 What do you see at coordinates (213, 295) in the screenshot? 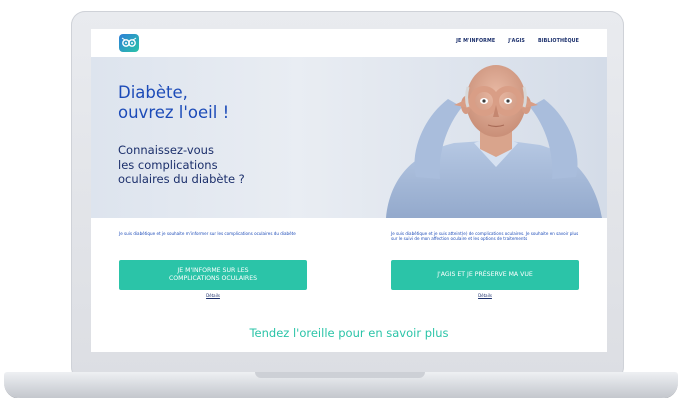
I see `inform-details-link: Détails` at bounding box center [213, 295].